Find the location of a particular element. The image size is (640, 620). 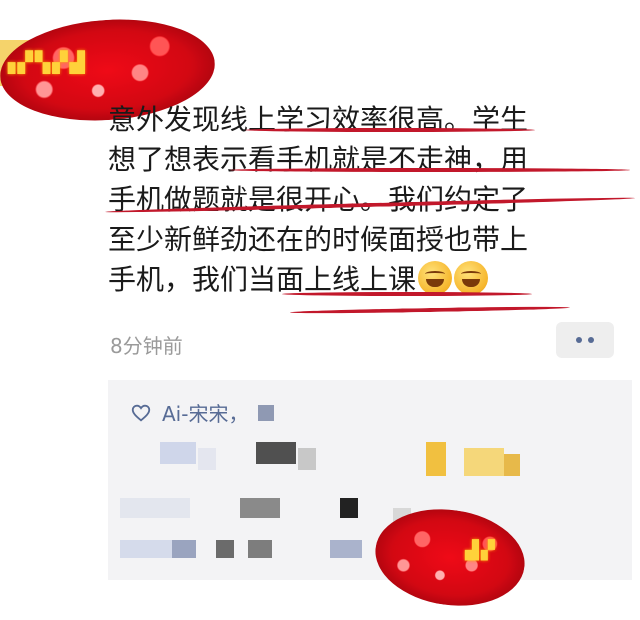

heart-outline-icon is located at coordinates (141, 413).